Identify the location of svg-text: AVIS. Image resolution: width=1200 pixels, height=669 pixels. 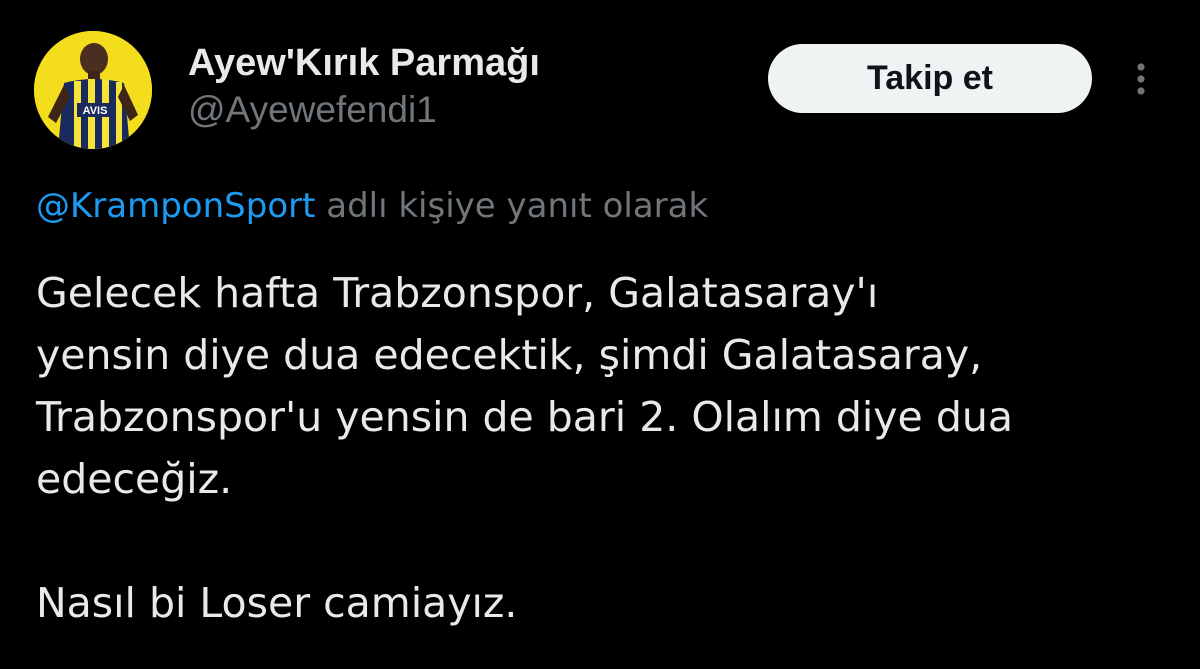
(95, 111).